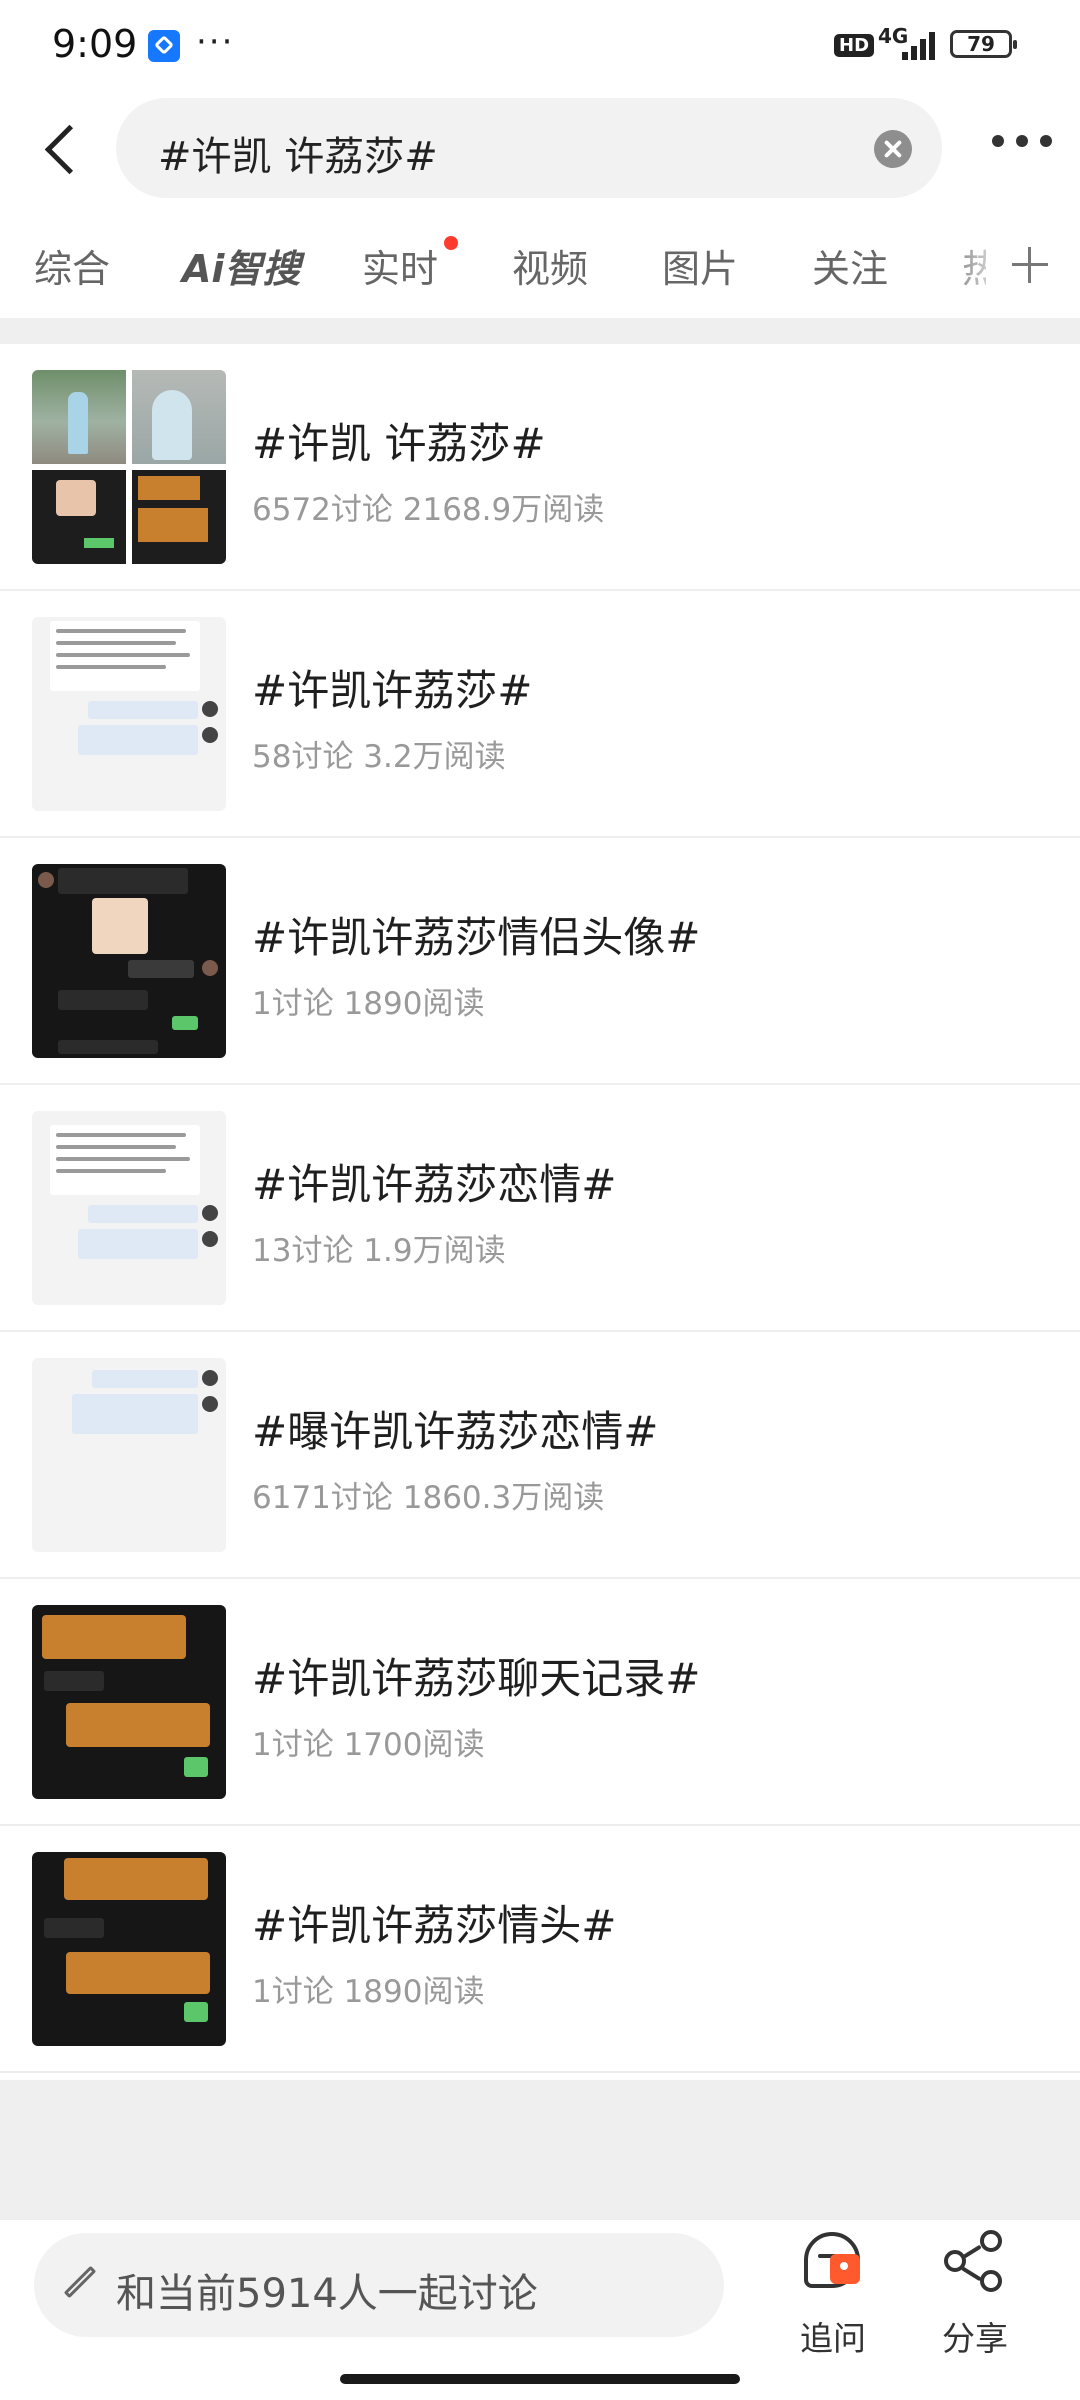 The image size is (1080, 2400). I want to click on list-item: #许凯 许荔莎# 6572讨论 2168.9万阅读, so click(540, 467).